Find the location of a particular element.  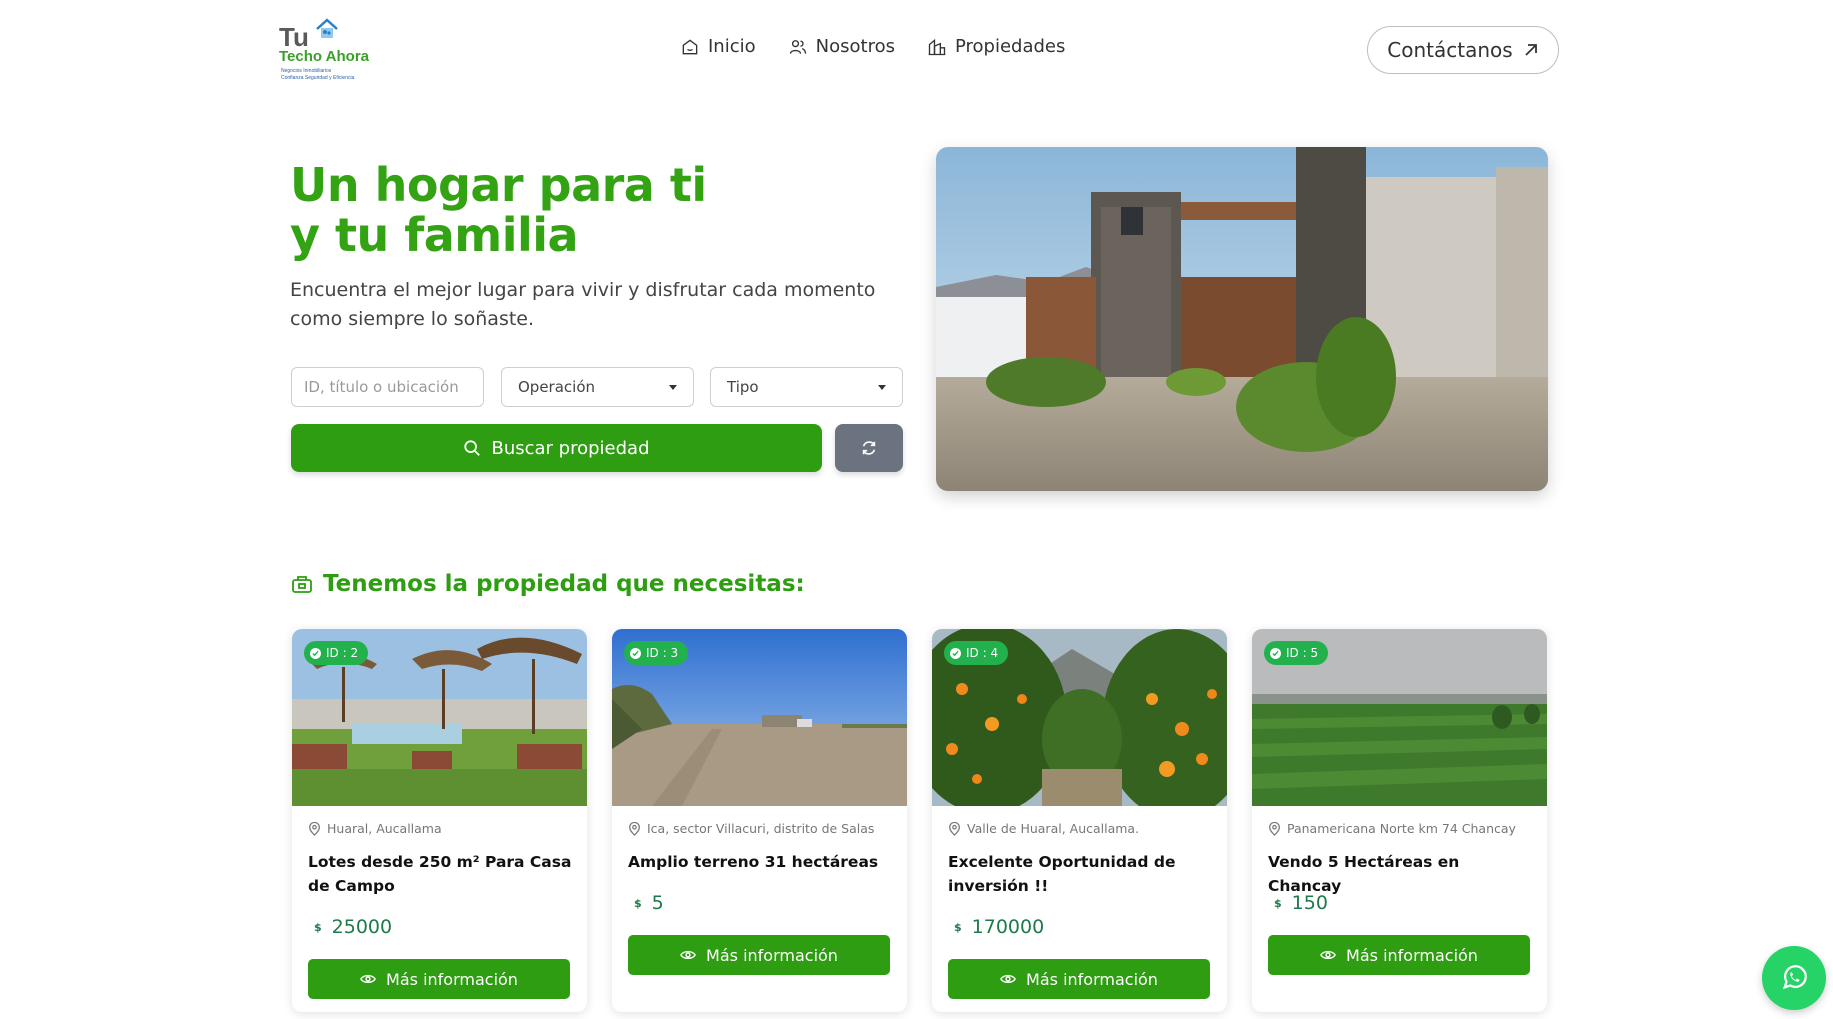

property-price: $ 170000 is located at coordinates (999, 927).